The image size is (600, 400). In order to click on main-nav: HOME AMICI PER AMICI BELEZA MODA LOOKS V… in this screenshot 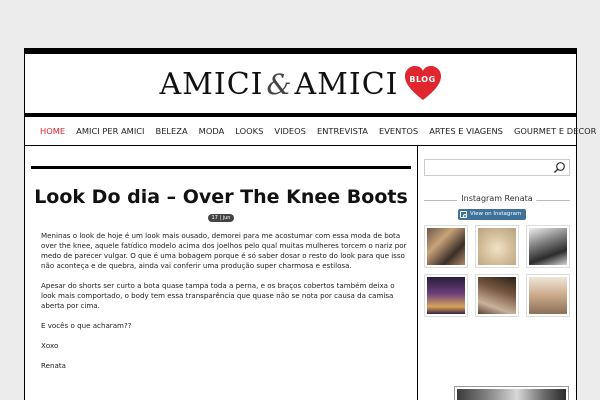, I will do `click(310, 131)`.